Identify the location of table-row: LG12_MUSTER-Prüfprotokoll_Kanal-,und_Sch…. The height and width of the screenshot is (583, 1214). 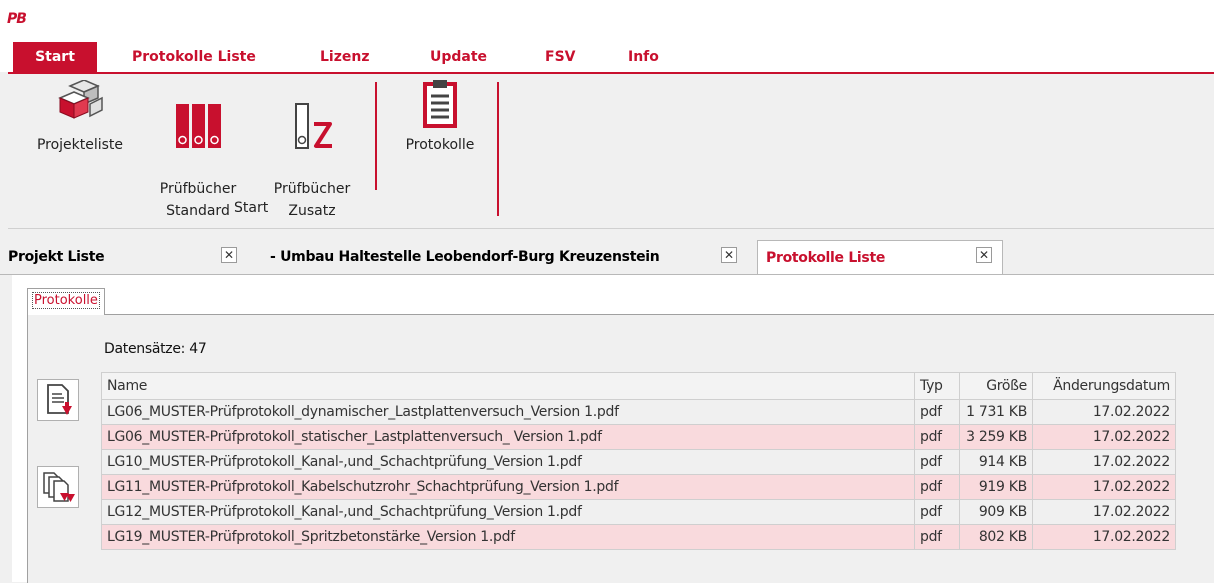
(638, 512).